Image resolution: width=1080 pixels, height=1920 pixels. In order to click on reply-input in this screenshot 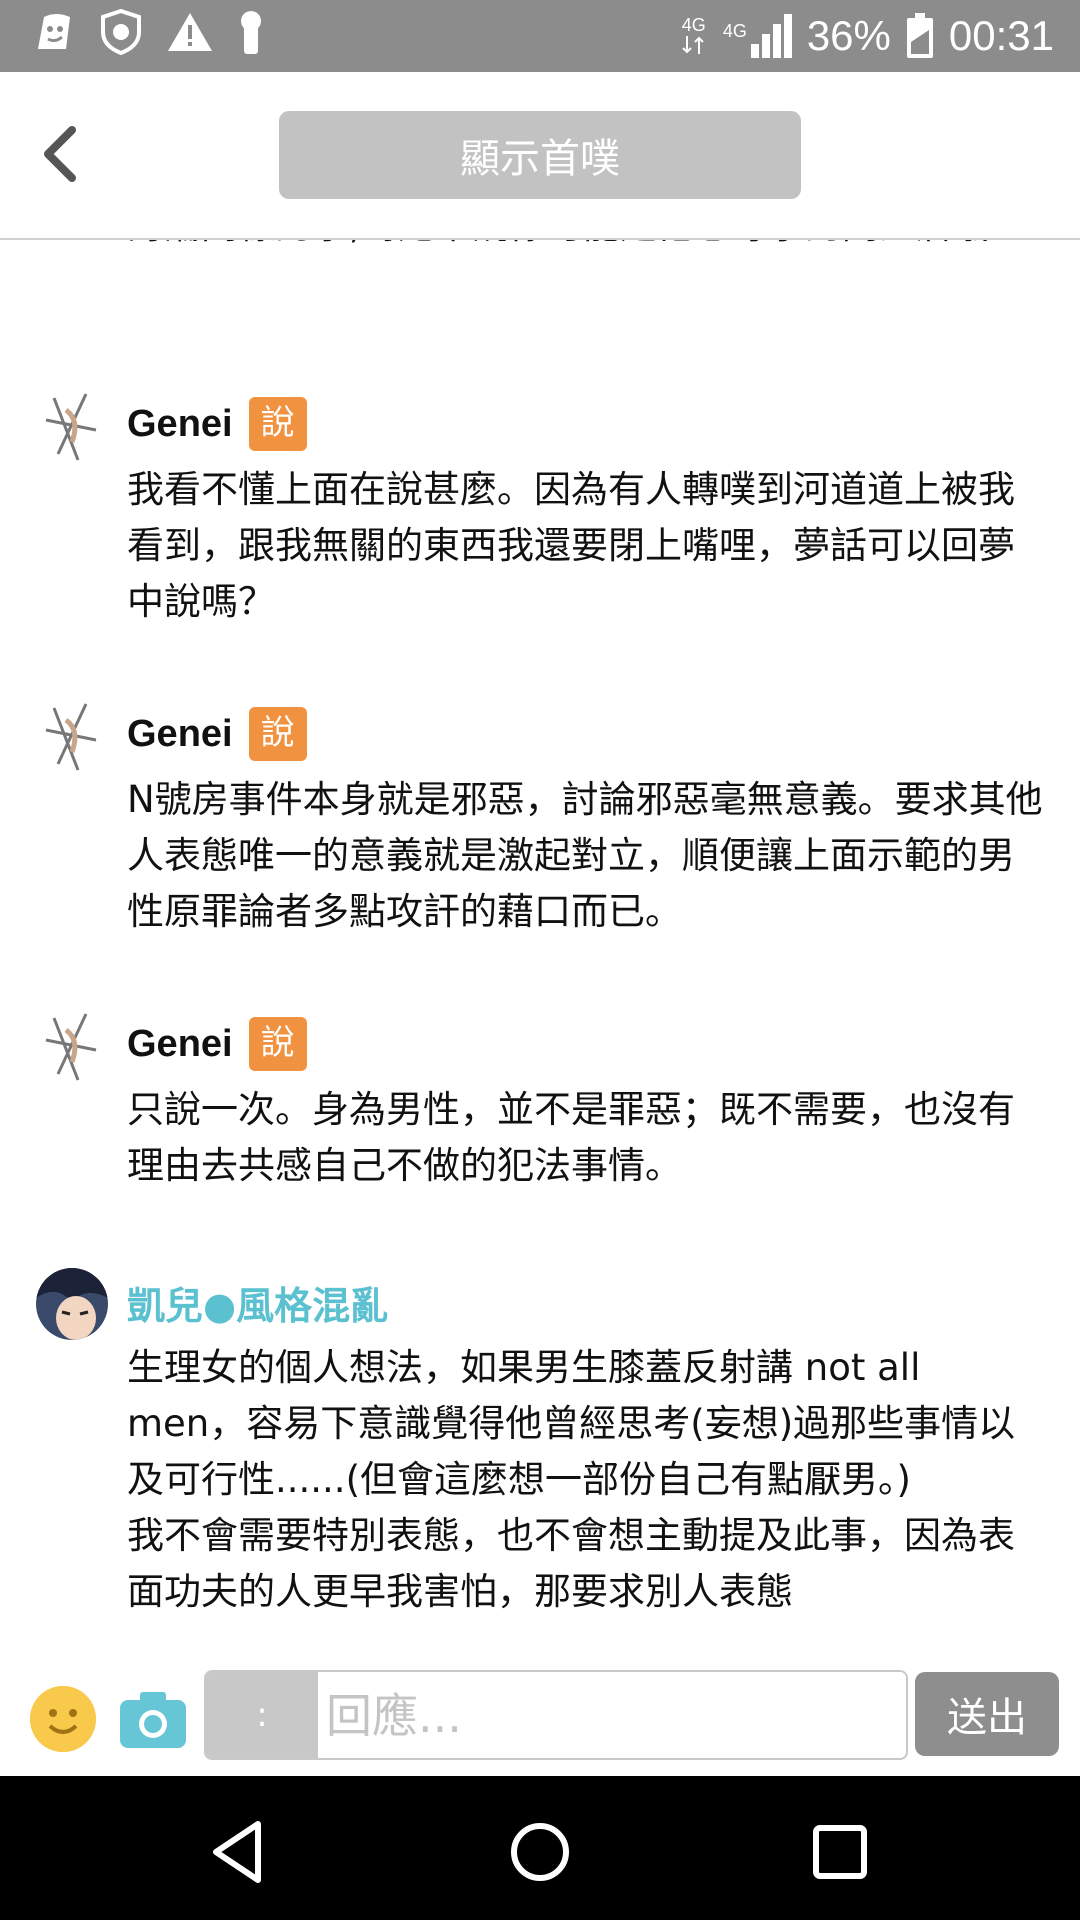, I will do `click(611, 1715)`.